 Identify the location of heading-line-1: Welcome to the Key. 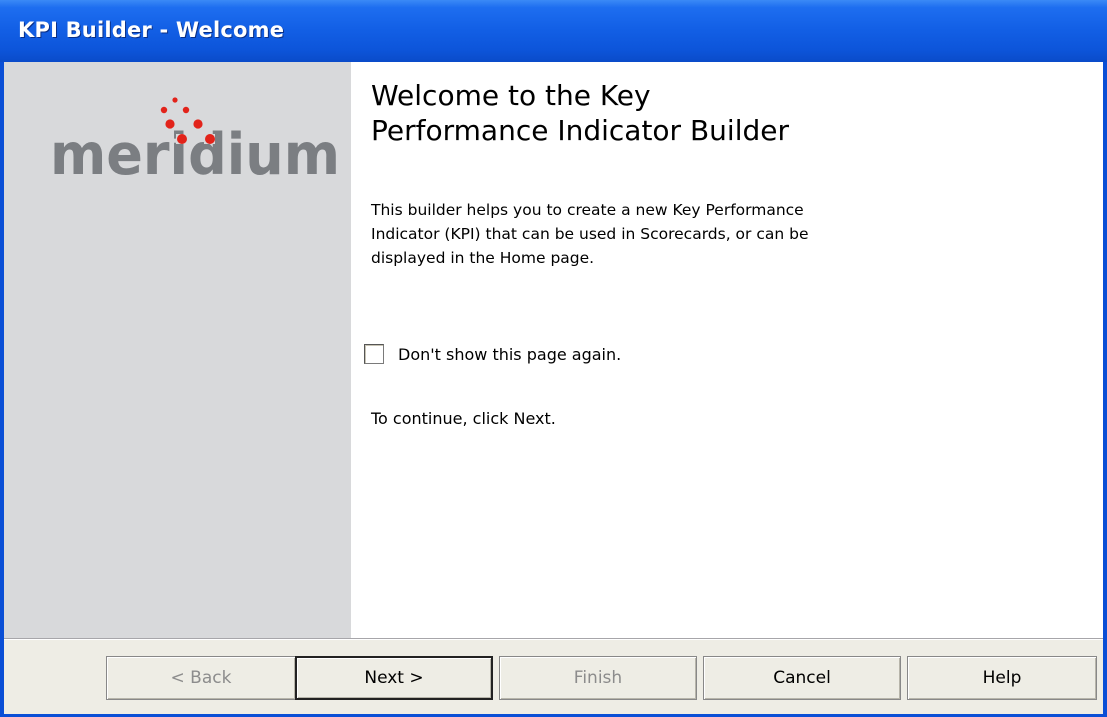
(511, 95).